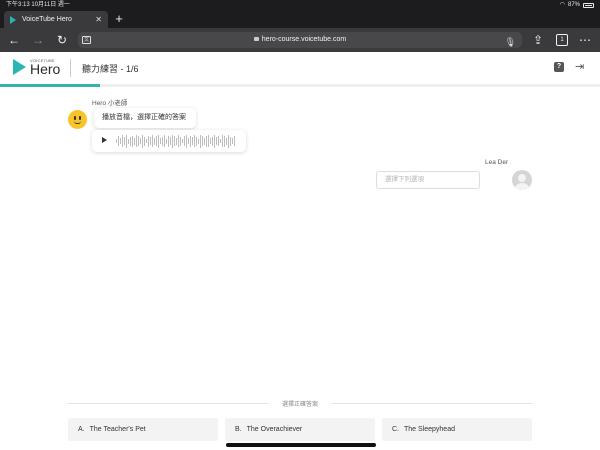  I want to click on option-letter: B., so click(238, 429).